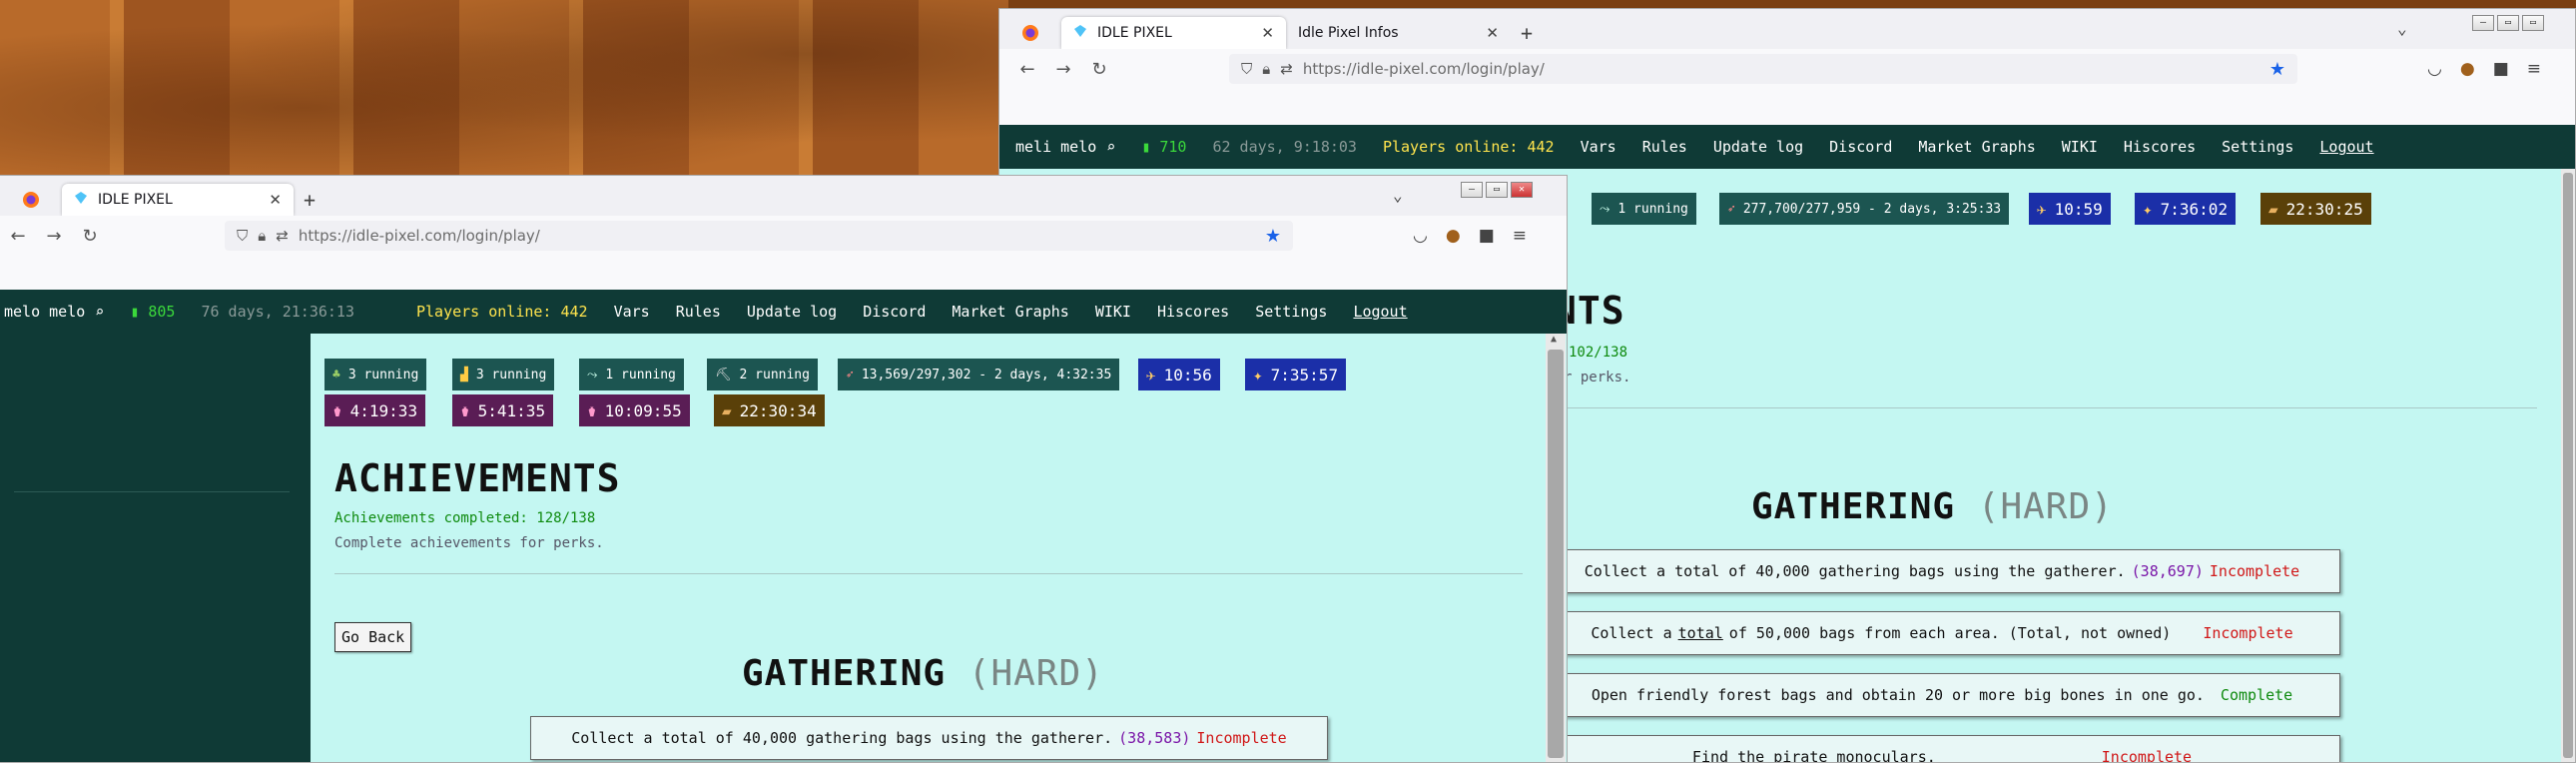 Image resolution: width=2576 pixels, height=763 pixels. I want to click on chip-text: 2 running, so click(774, 374).